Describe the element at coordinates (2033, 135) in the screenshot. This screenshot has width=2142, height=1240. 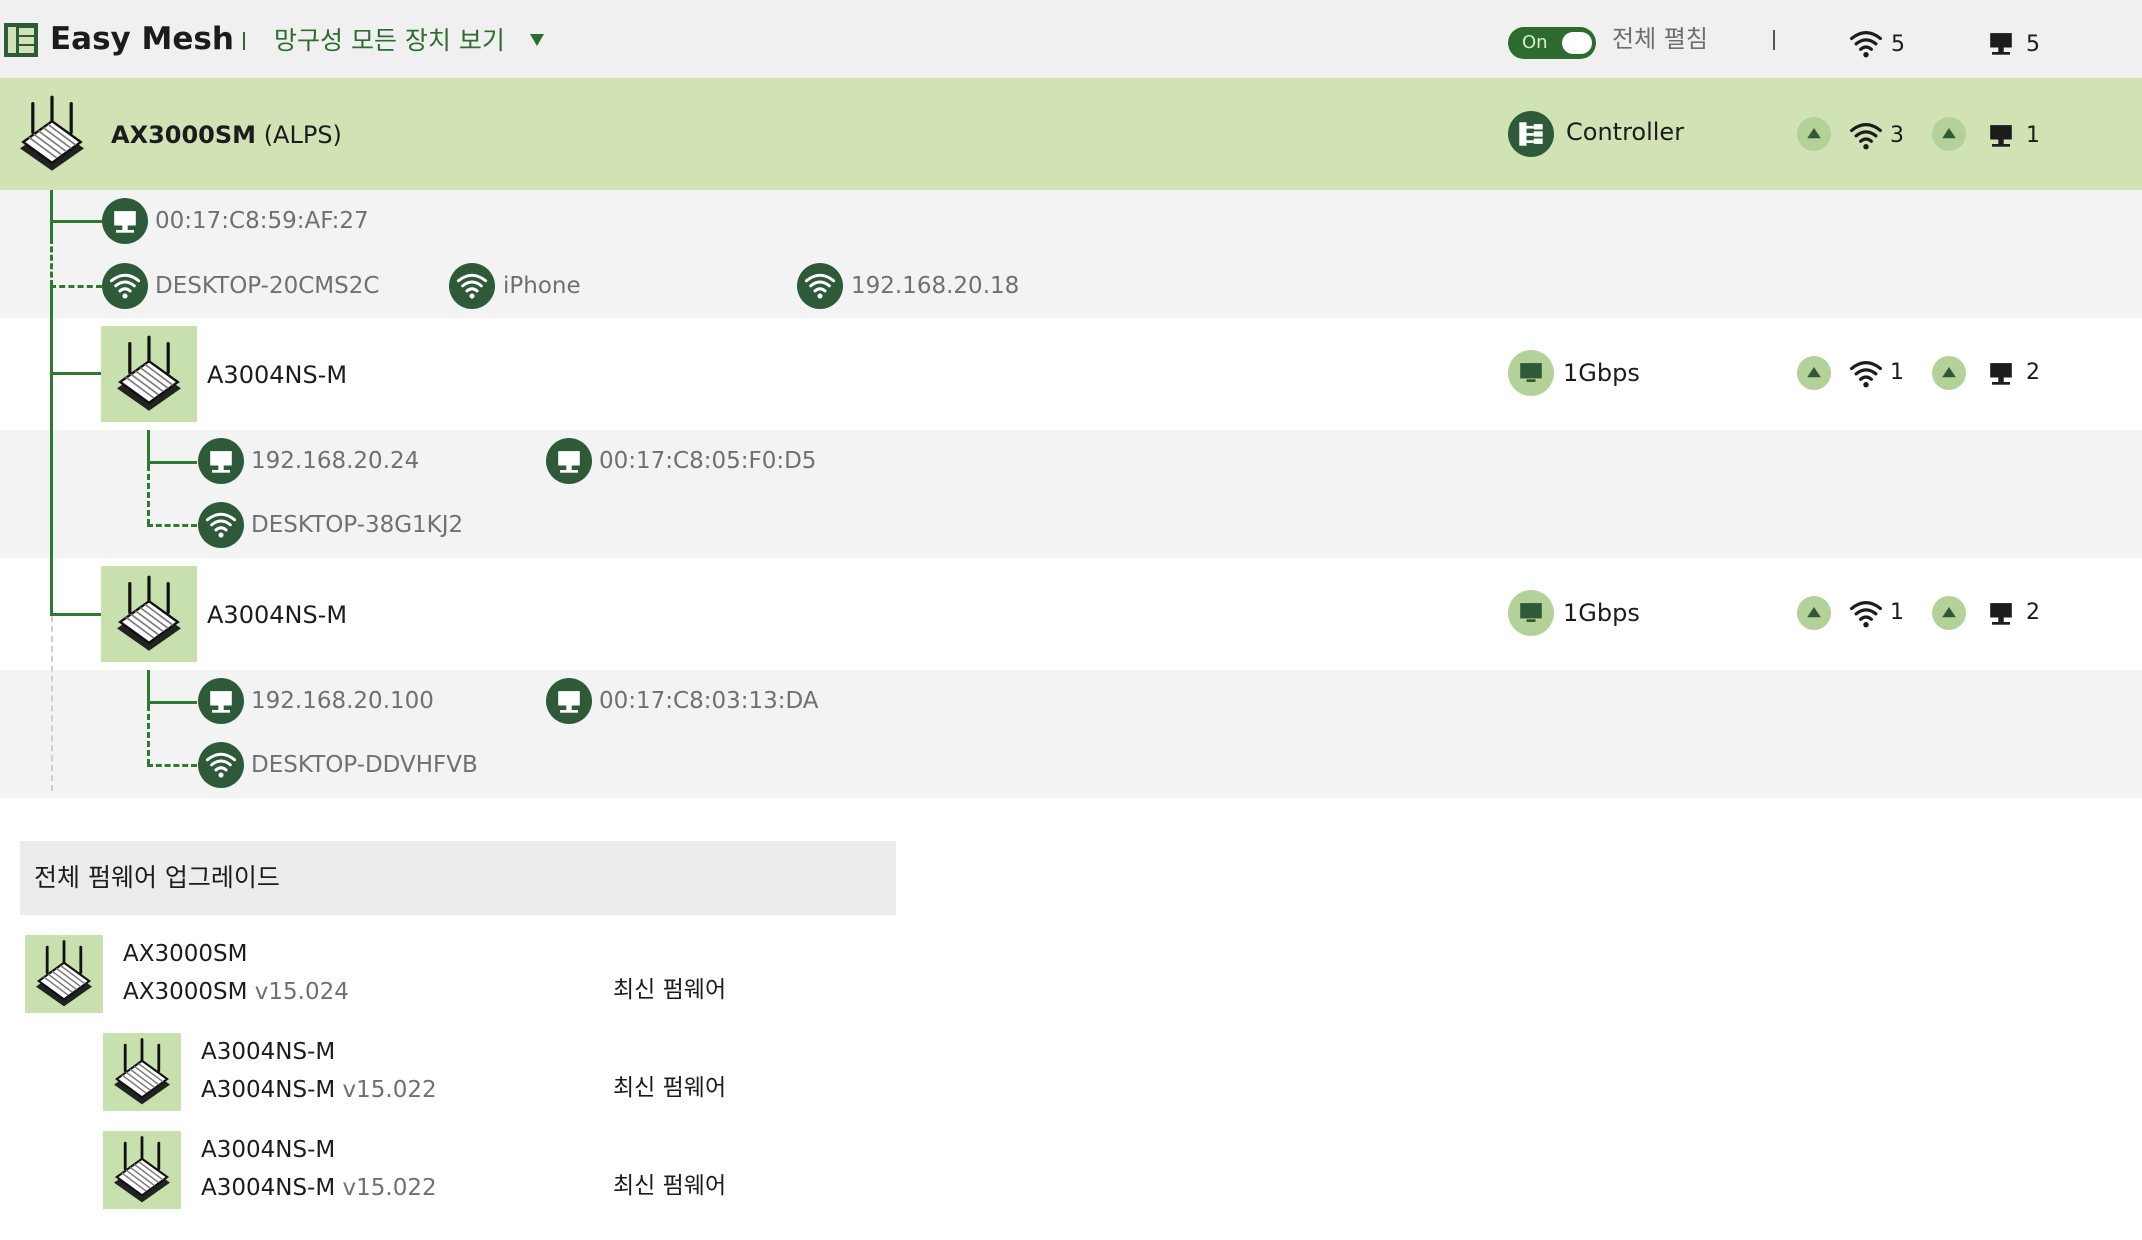
I see `controller-wired-count: 1` at that location.